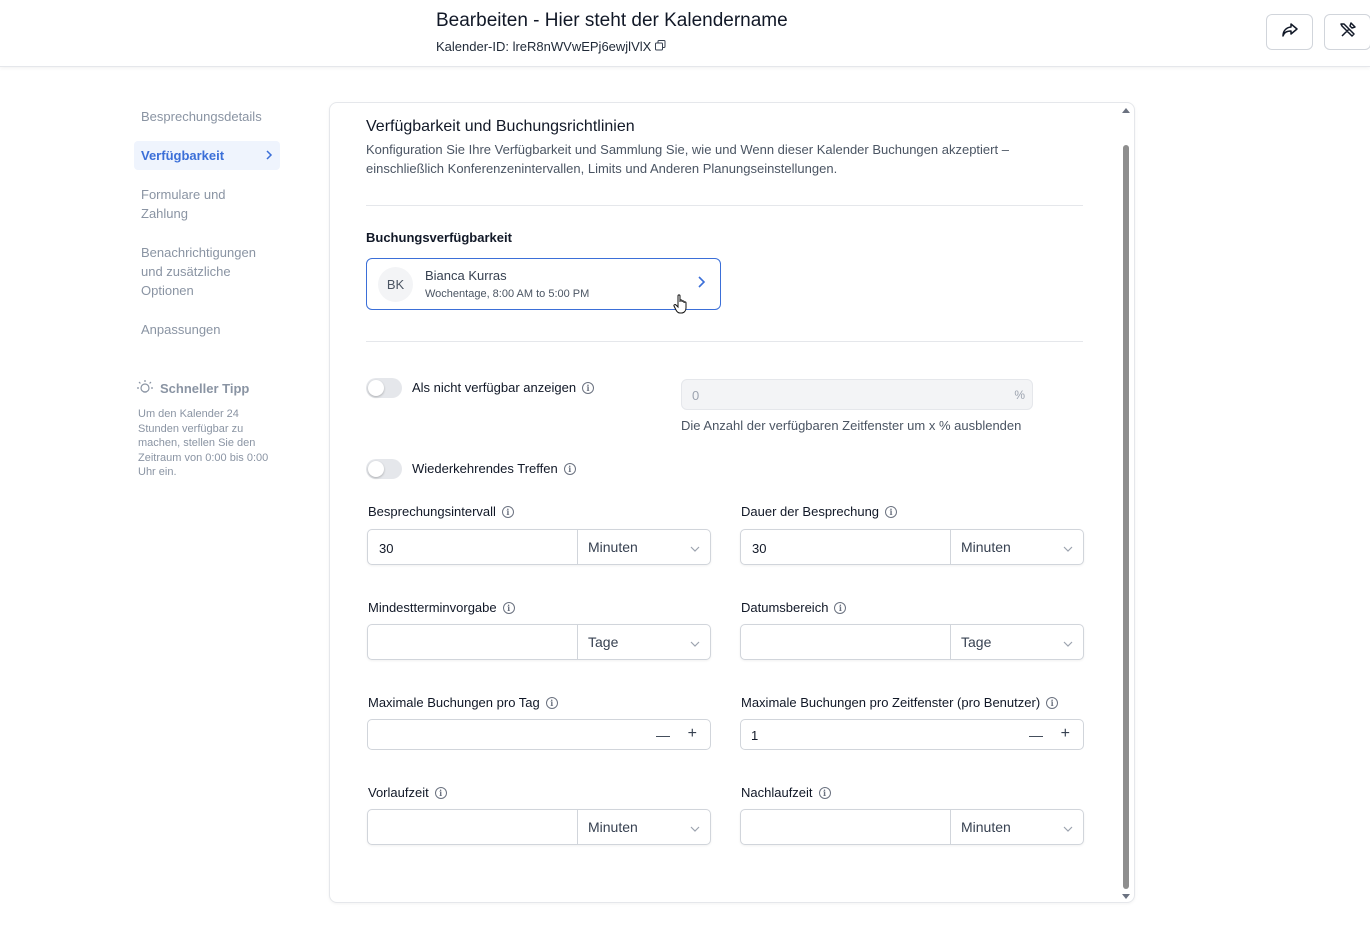  What do you see at coordinates (439, 237) in the screenshot?
I see `booking-availability-label: Buchungsverfügbarkeit` at bounding box center [439, 237].